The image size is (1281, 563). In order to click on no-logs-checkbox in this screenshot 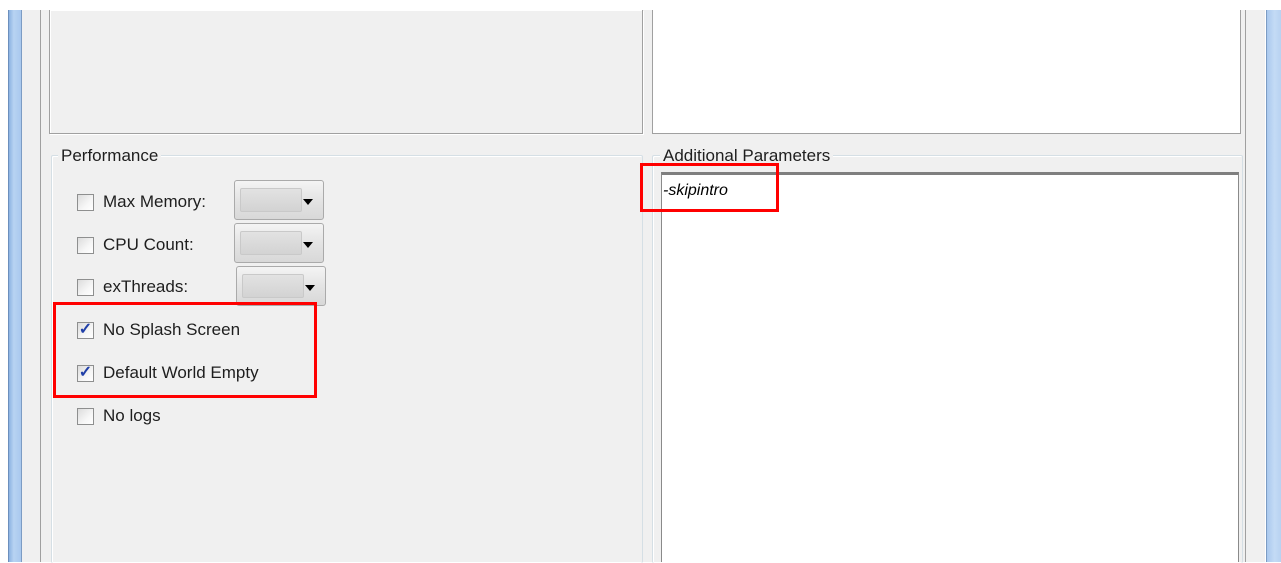, I will do `click(85, 416)`.